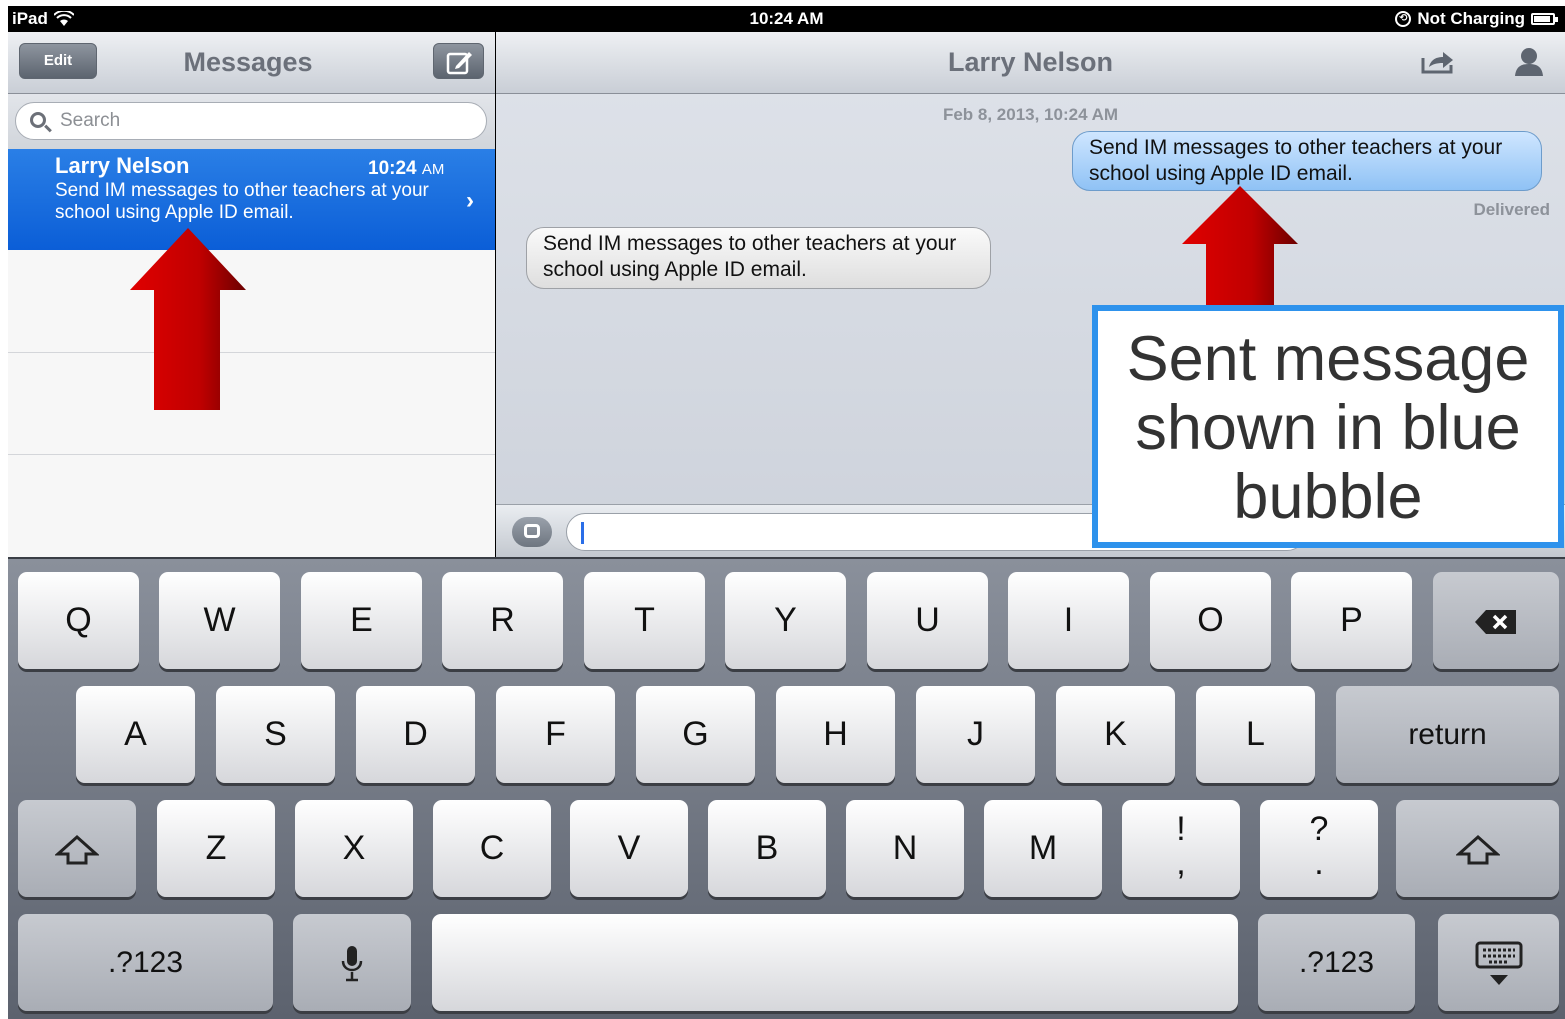 Image resolution: width=1565 pixels, height=1019 pixels. What do you see at coordinates (644, 620) in the screenshot?
I see `key-t: T` at bounding box center [644, 620].